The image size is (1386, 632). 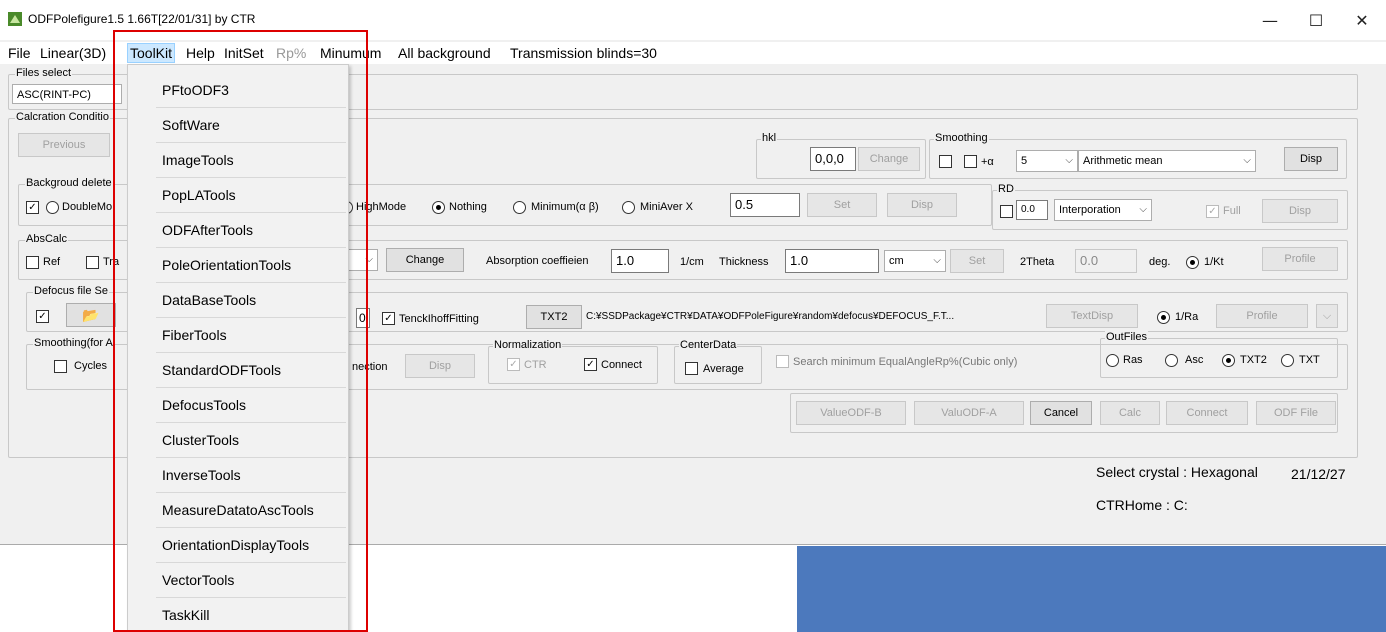 What do you see at coordinates (628, 207) in the screenshot?
I see `miniaver-radio` at bounding box center [628, 207].